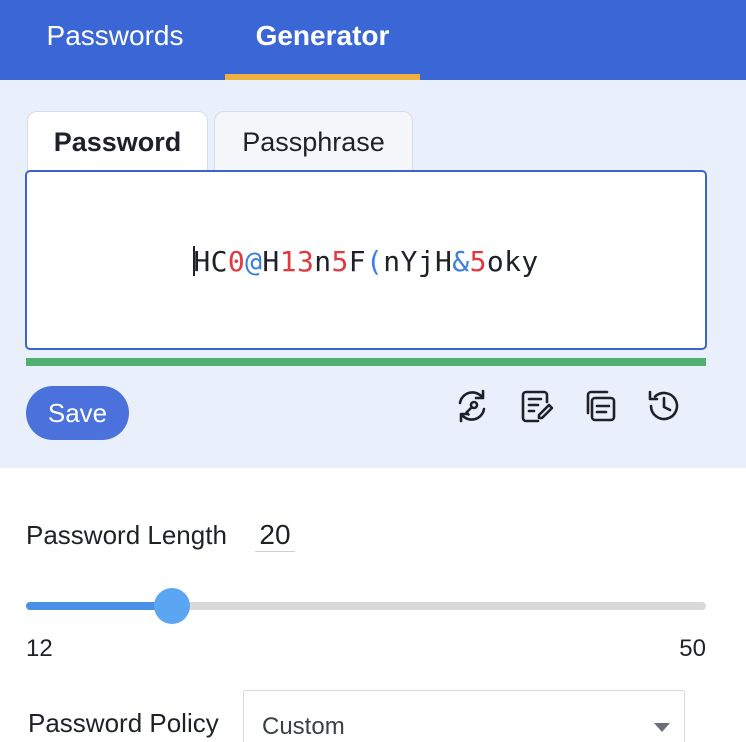  I want to click on copy-icon, so click(600, 406).